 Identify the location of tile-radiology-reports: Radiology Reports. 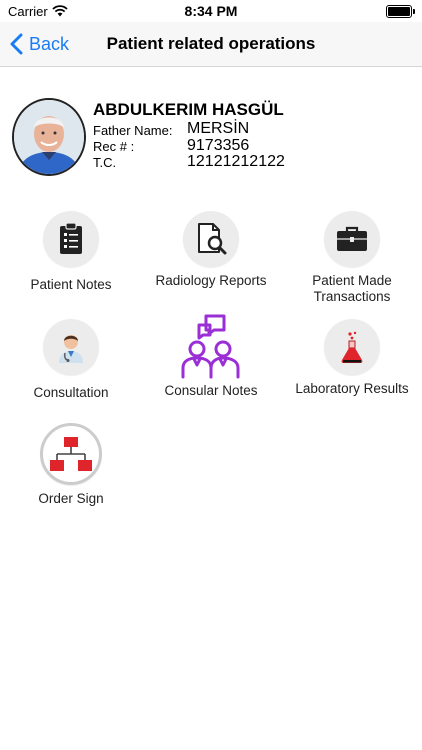
(211, 250).